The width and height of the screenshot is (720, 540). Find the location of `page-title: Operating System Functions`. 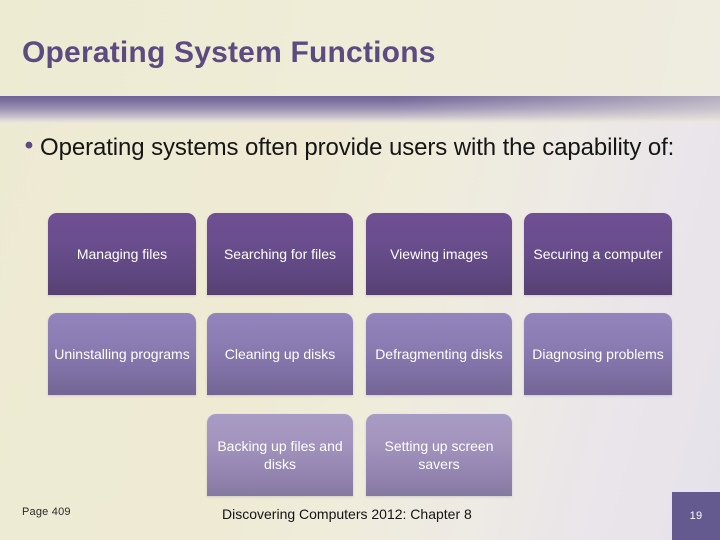

page-title: Operating System Functions is located at coordinates (229, 52).